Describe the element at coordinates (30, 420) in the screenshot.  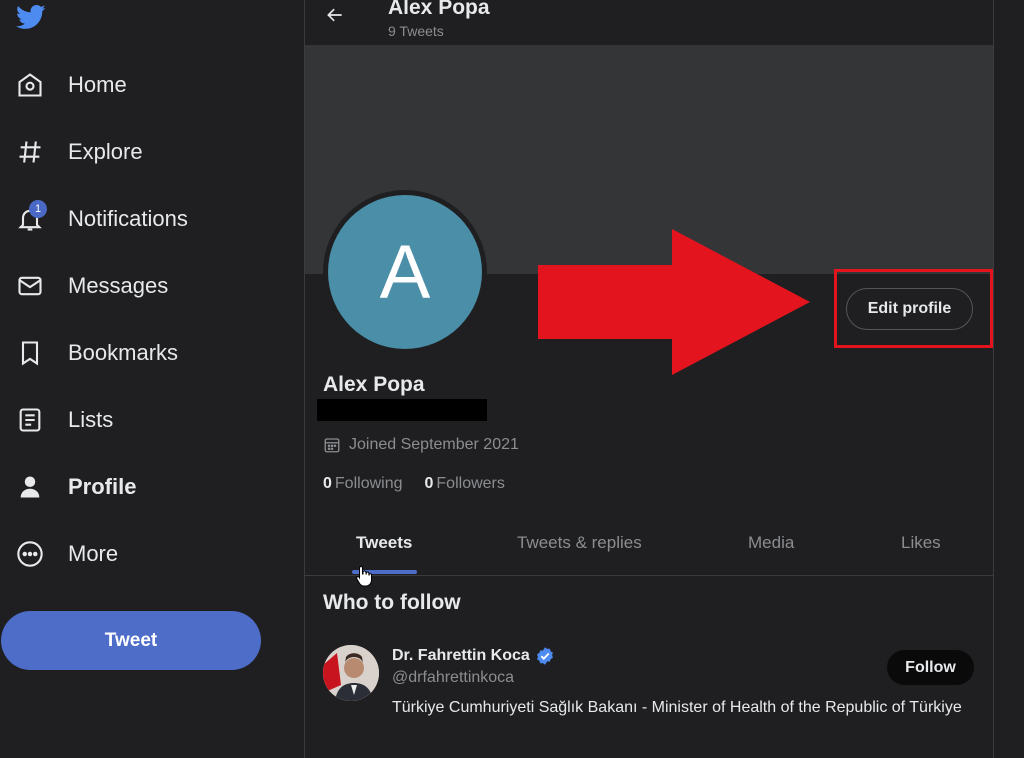
I see `list-icon` at that location.